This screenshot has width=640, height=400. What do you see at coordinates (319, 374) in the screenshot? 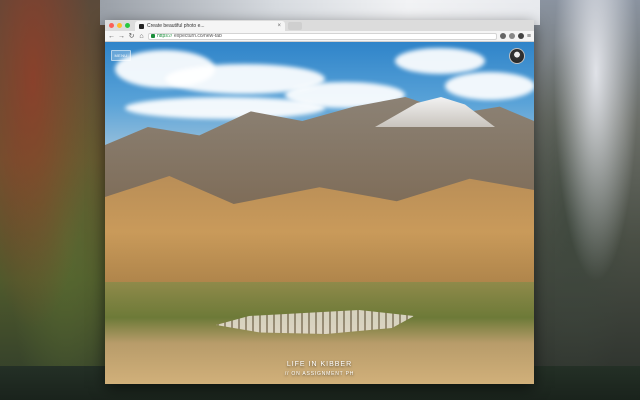
I see `photo-credit: // ON ASSIGNMENT PH` at bounding box center [319, 374].